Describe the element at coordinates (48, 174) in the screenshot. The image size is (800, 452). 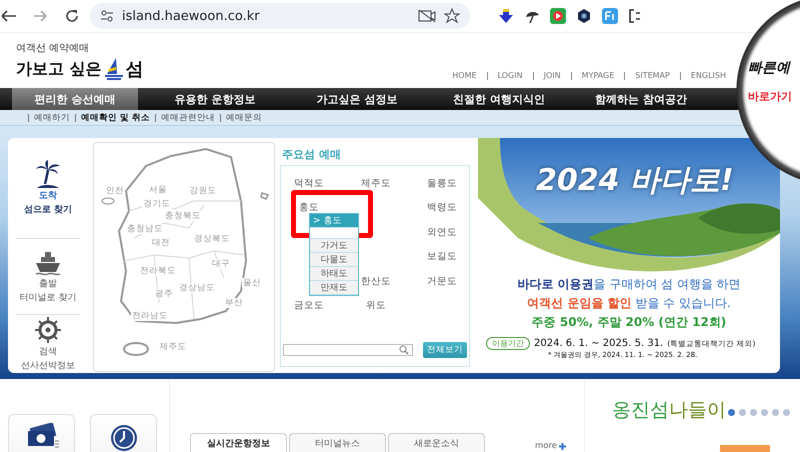
I see `palm-tree-icon` at that location.